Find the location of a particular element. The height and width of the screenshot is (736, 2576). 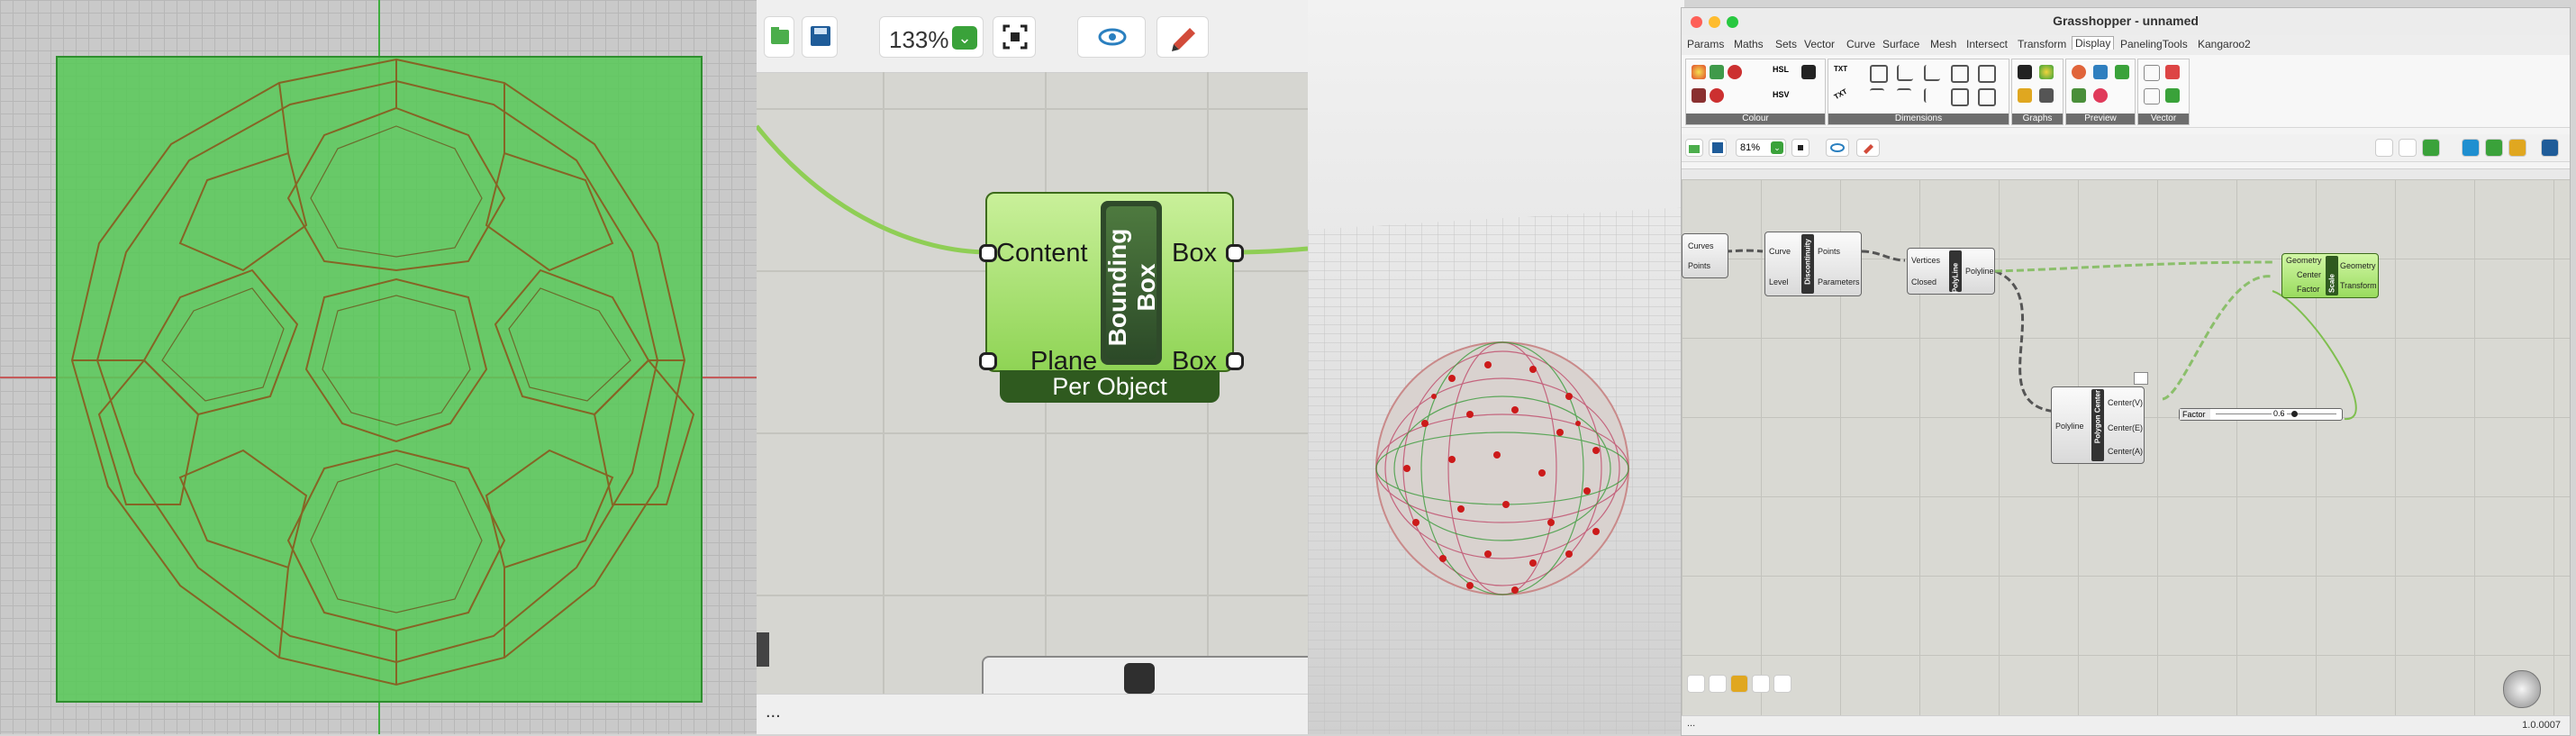

polyline-input-closed: Closed is located at coordinates (1924, 281).